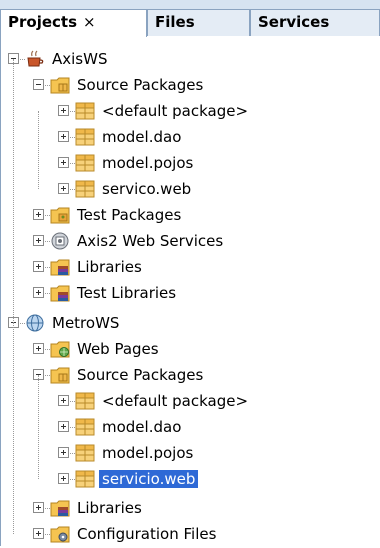  What do you see at coordinates (150, 241) in the screenshot?
I see `tree-node-label: Axis2 Web Services` at bounding box center [150, 241].